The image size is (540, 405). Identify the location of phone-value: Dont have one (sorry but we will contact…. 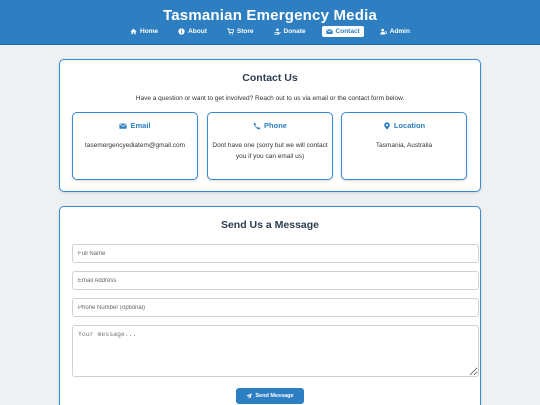
(270, 151).